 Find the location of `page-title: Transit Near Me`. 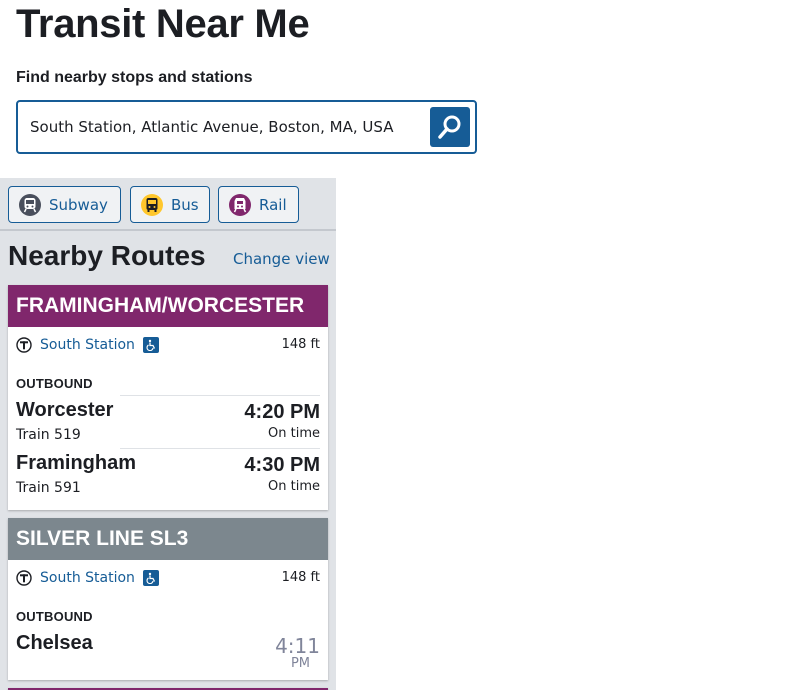

page-title: Transit Near Me is located at coordinates (163, 24).